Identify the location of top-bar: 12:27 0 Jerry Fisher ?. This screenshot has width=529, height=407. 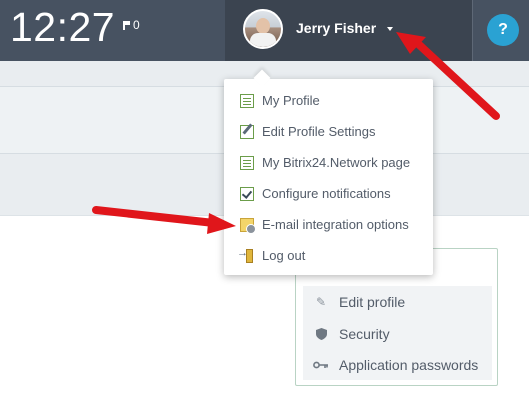
(264, 30).